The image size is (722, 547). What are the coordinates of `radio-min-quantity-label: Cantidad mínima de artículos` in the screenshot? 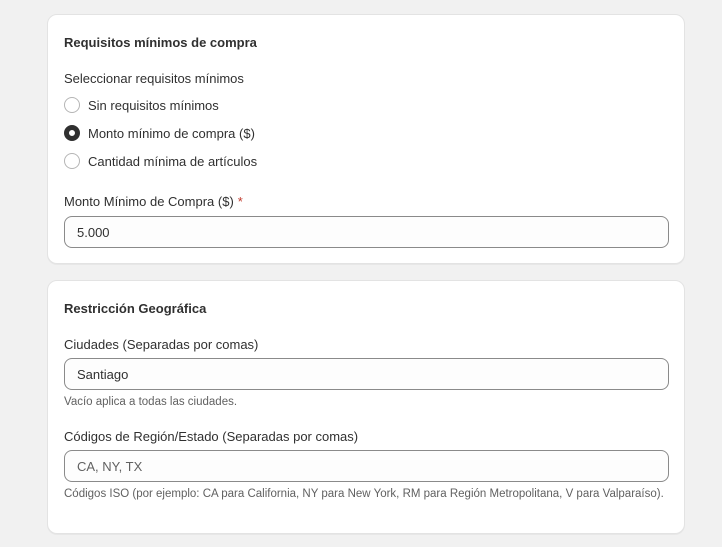 It's located at (173, 161).